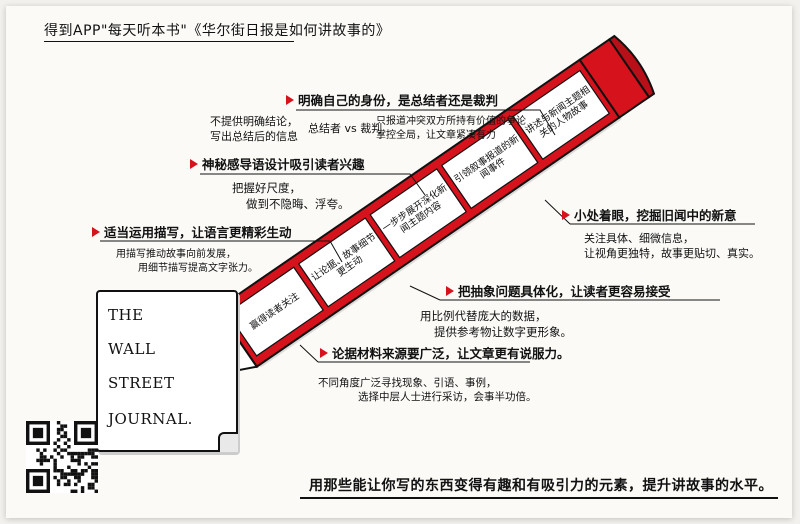 The width and height of the screenshot is (800, 524). What do you see at coordinates (655, 215) in the screenshot?
I see `node-detail-text: 小处着眼，挖掘旧闻中的新意` at bounding box center [655, 215].